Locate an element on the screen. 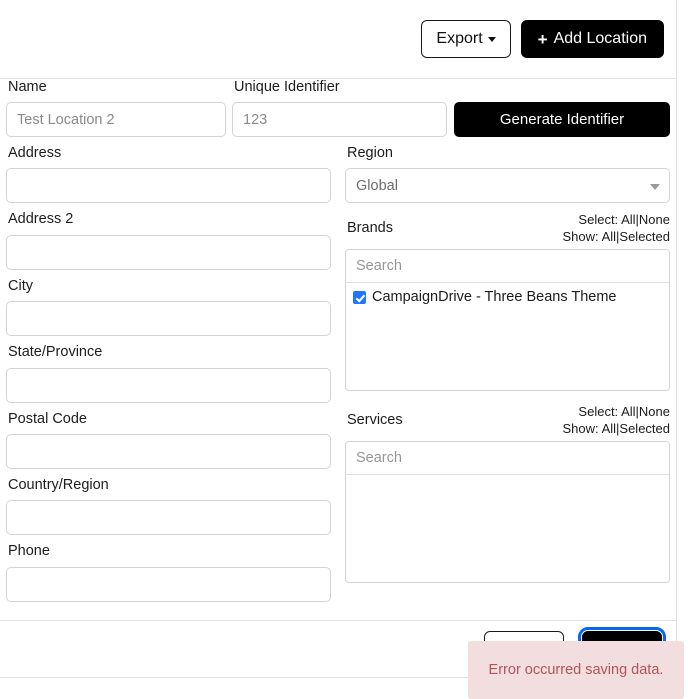  address2-input is located at coordinates (168, 252).